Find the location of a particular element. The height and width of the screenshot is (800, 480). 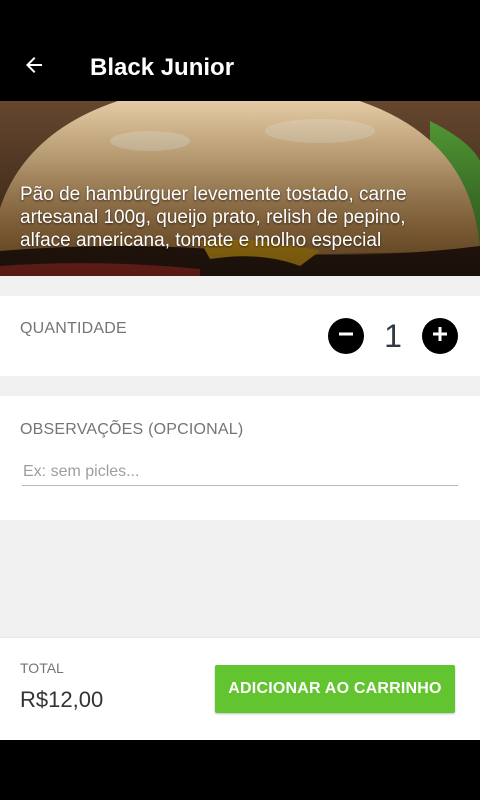

quantity-card: QUANTIDADE 1 is located at coordinates (240, 336).